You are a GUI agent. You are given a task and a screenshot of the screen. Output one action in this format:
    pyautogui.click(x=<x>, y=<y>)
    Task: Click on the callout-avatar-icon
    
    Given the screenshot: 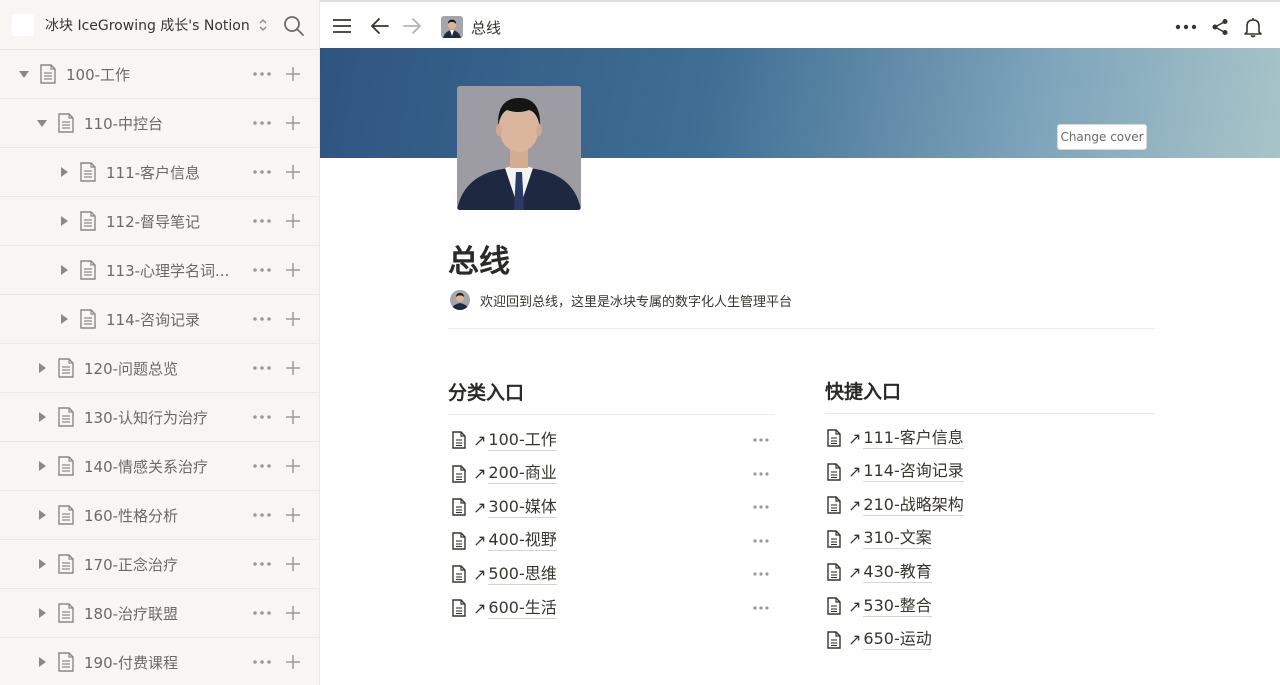 What is the action you would take?
    pyautogui.click(x=460, y=300)
    